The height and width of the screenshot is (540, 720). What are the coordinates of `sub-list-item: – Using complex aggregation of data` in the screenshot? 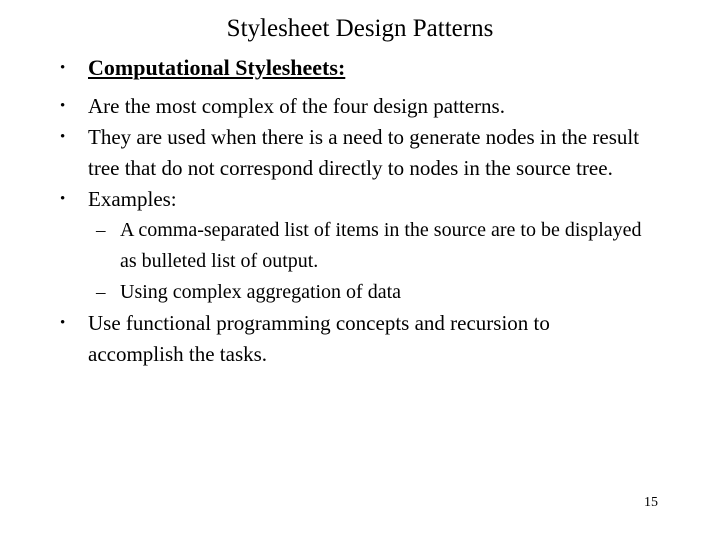 It's located at (360, 292).